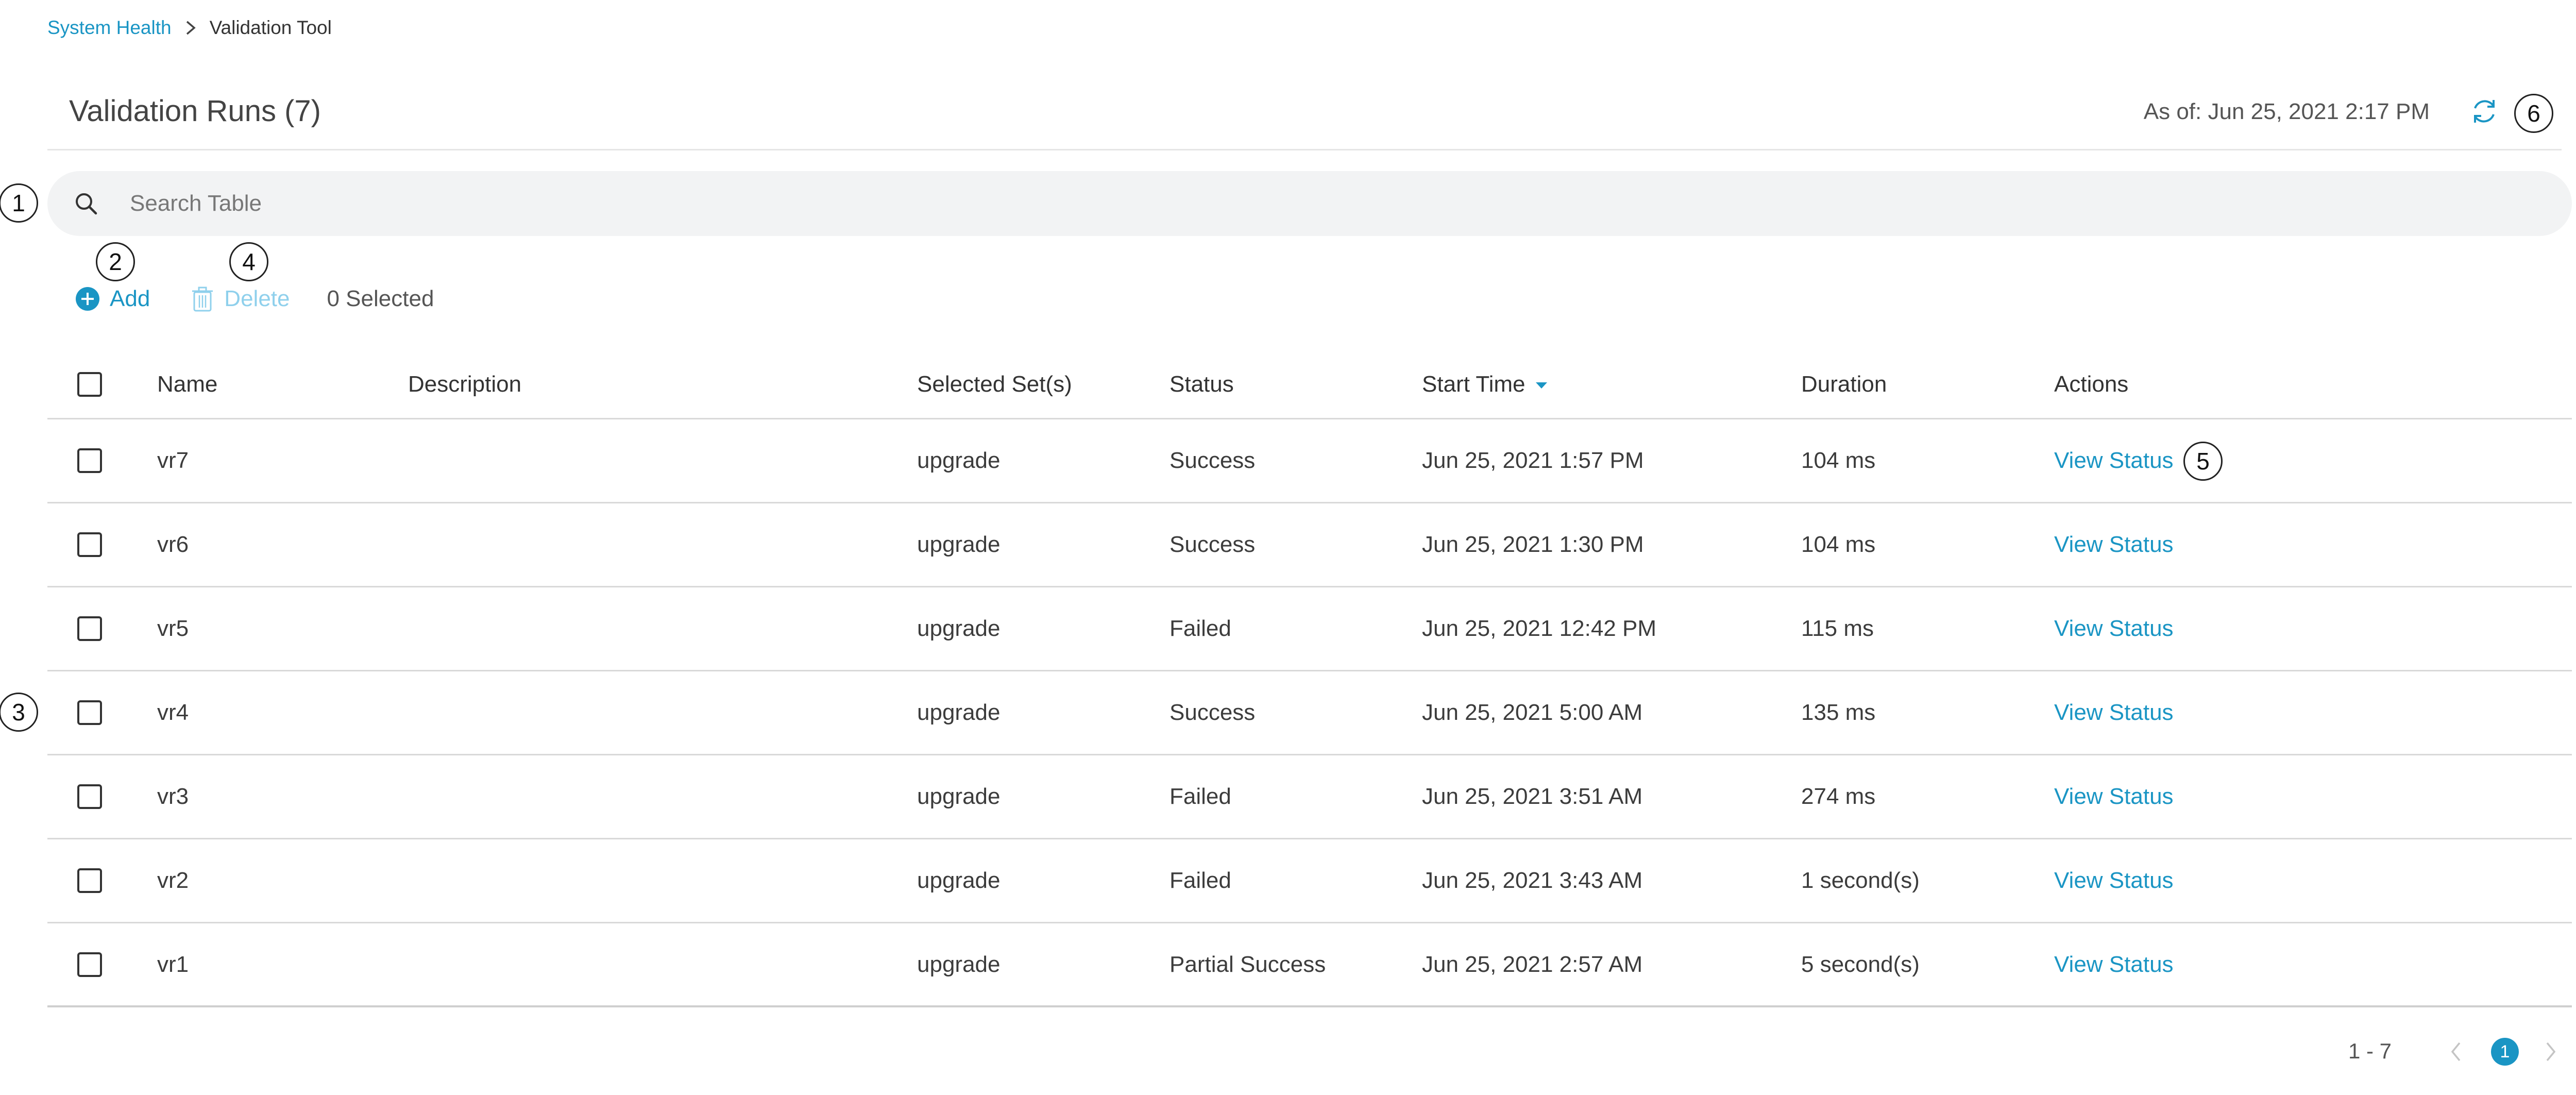  What do you see at coordinates (115, 261) in the screenshot?
I see `callout-2: 2` at bounding box center [115, 261].